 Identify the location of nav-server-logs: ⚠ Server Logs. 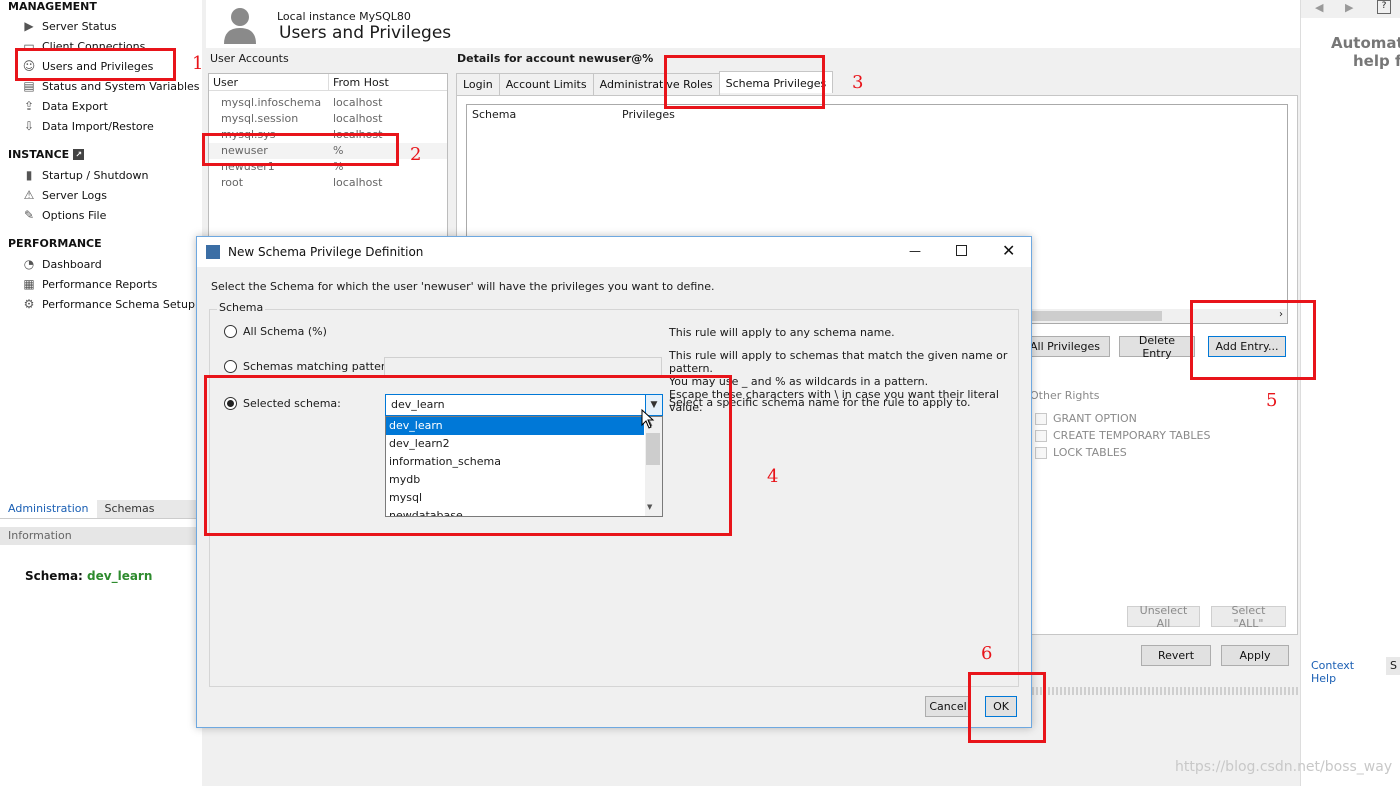
(64, 195).